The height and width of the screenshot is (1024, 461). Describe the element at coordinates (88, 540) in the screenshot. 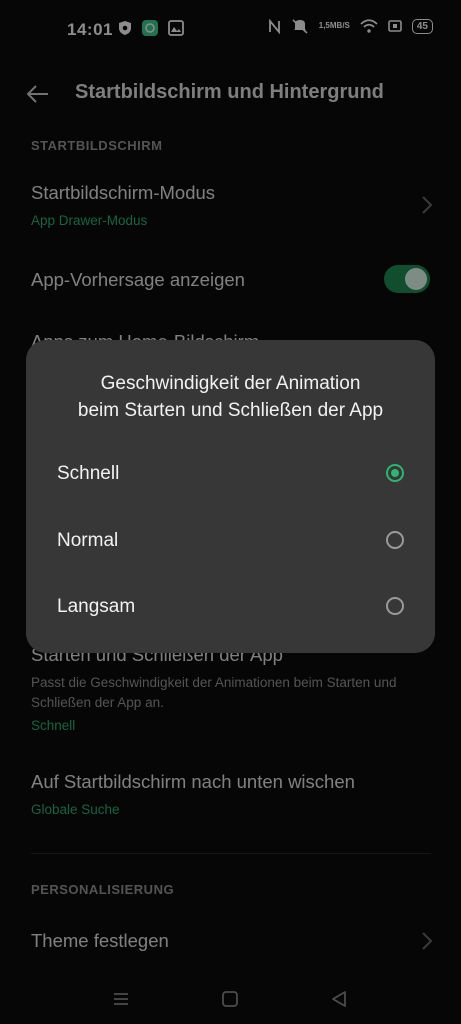

I see `option-label: Normal` at that location.